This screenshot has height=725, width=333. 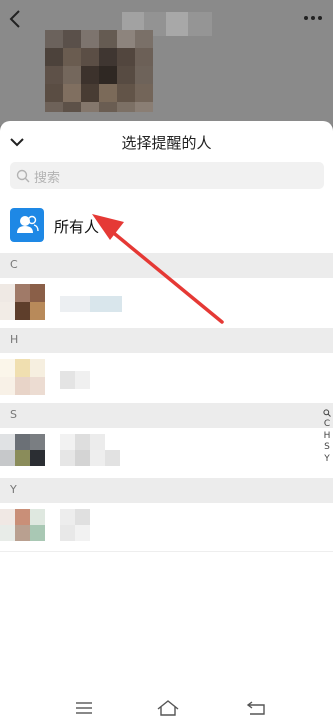 I want to click on everyone-option: 所有人, so click(x=166, y=225).